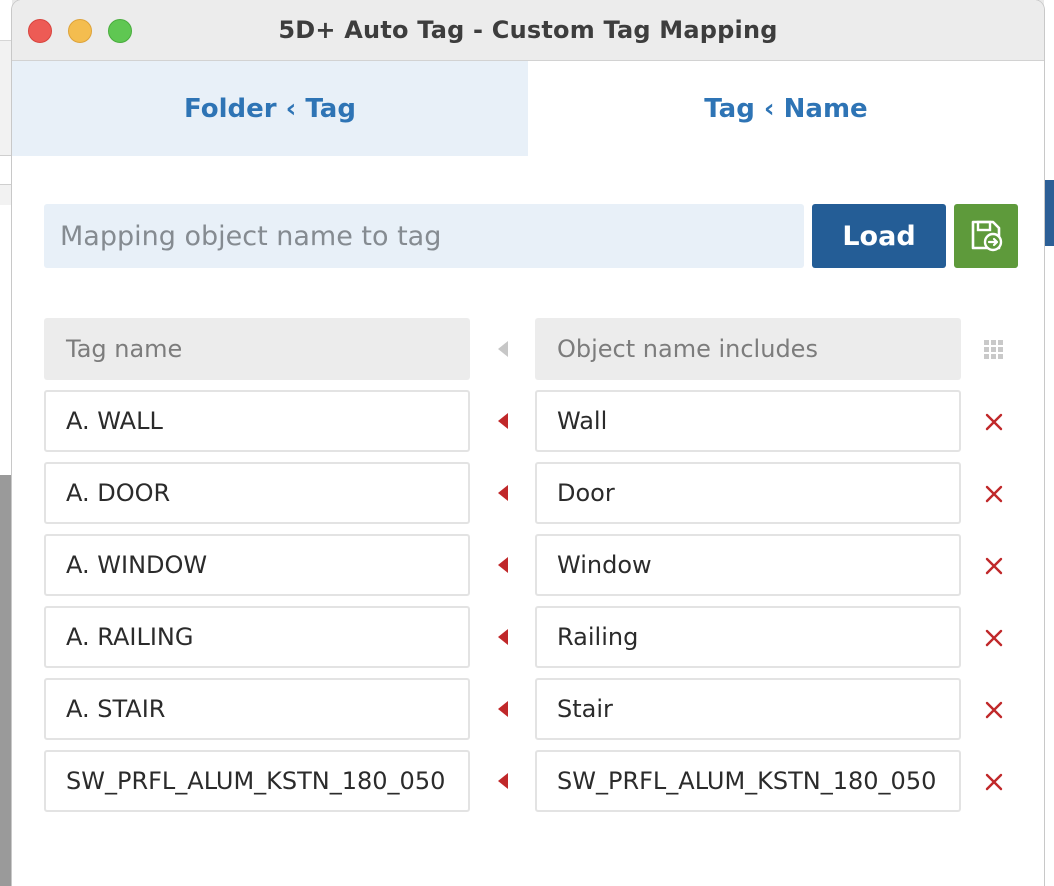  What do you see at coordinates (748, 709) in the screenshot?
I see `object-name-field: Stair` at bounding box center [748, 709].